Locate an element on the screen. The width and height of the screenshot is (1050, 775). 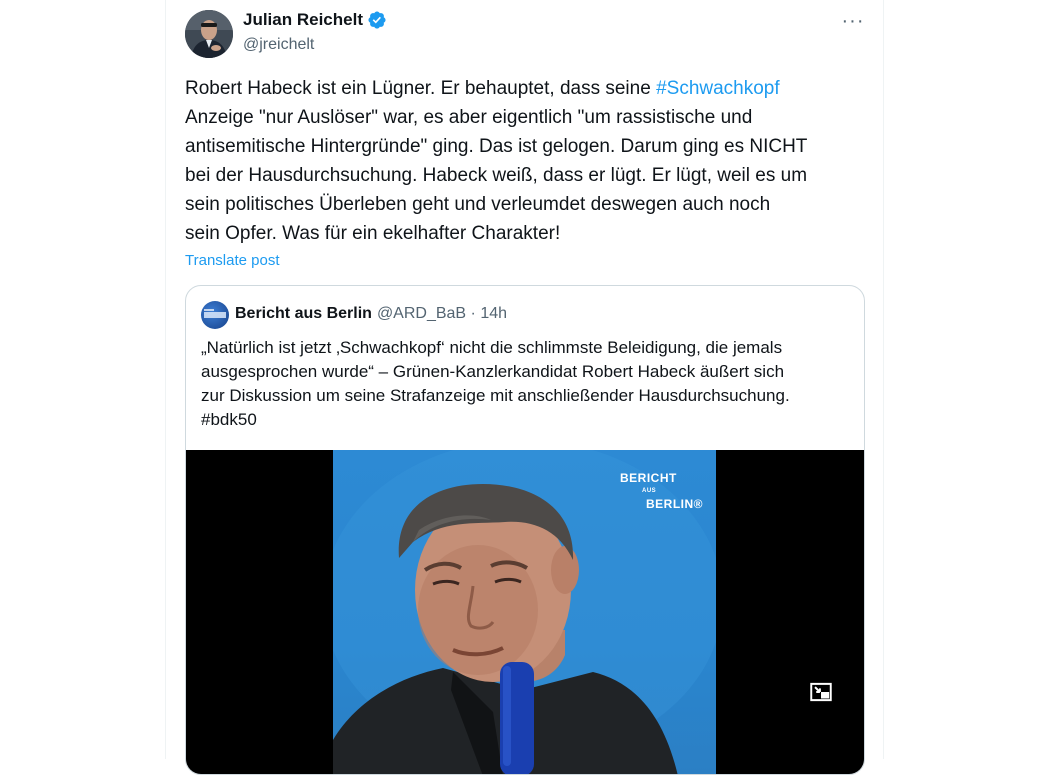
quoted-author-name: Bericht aus Berlin is located at coordinates (303, 314).